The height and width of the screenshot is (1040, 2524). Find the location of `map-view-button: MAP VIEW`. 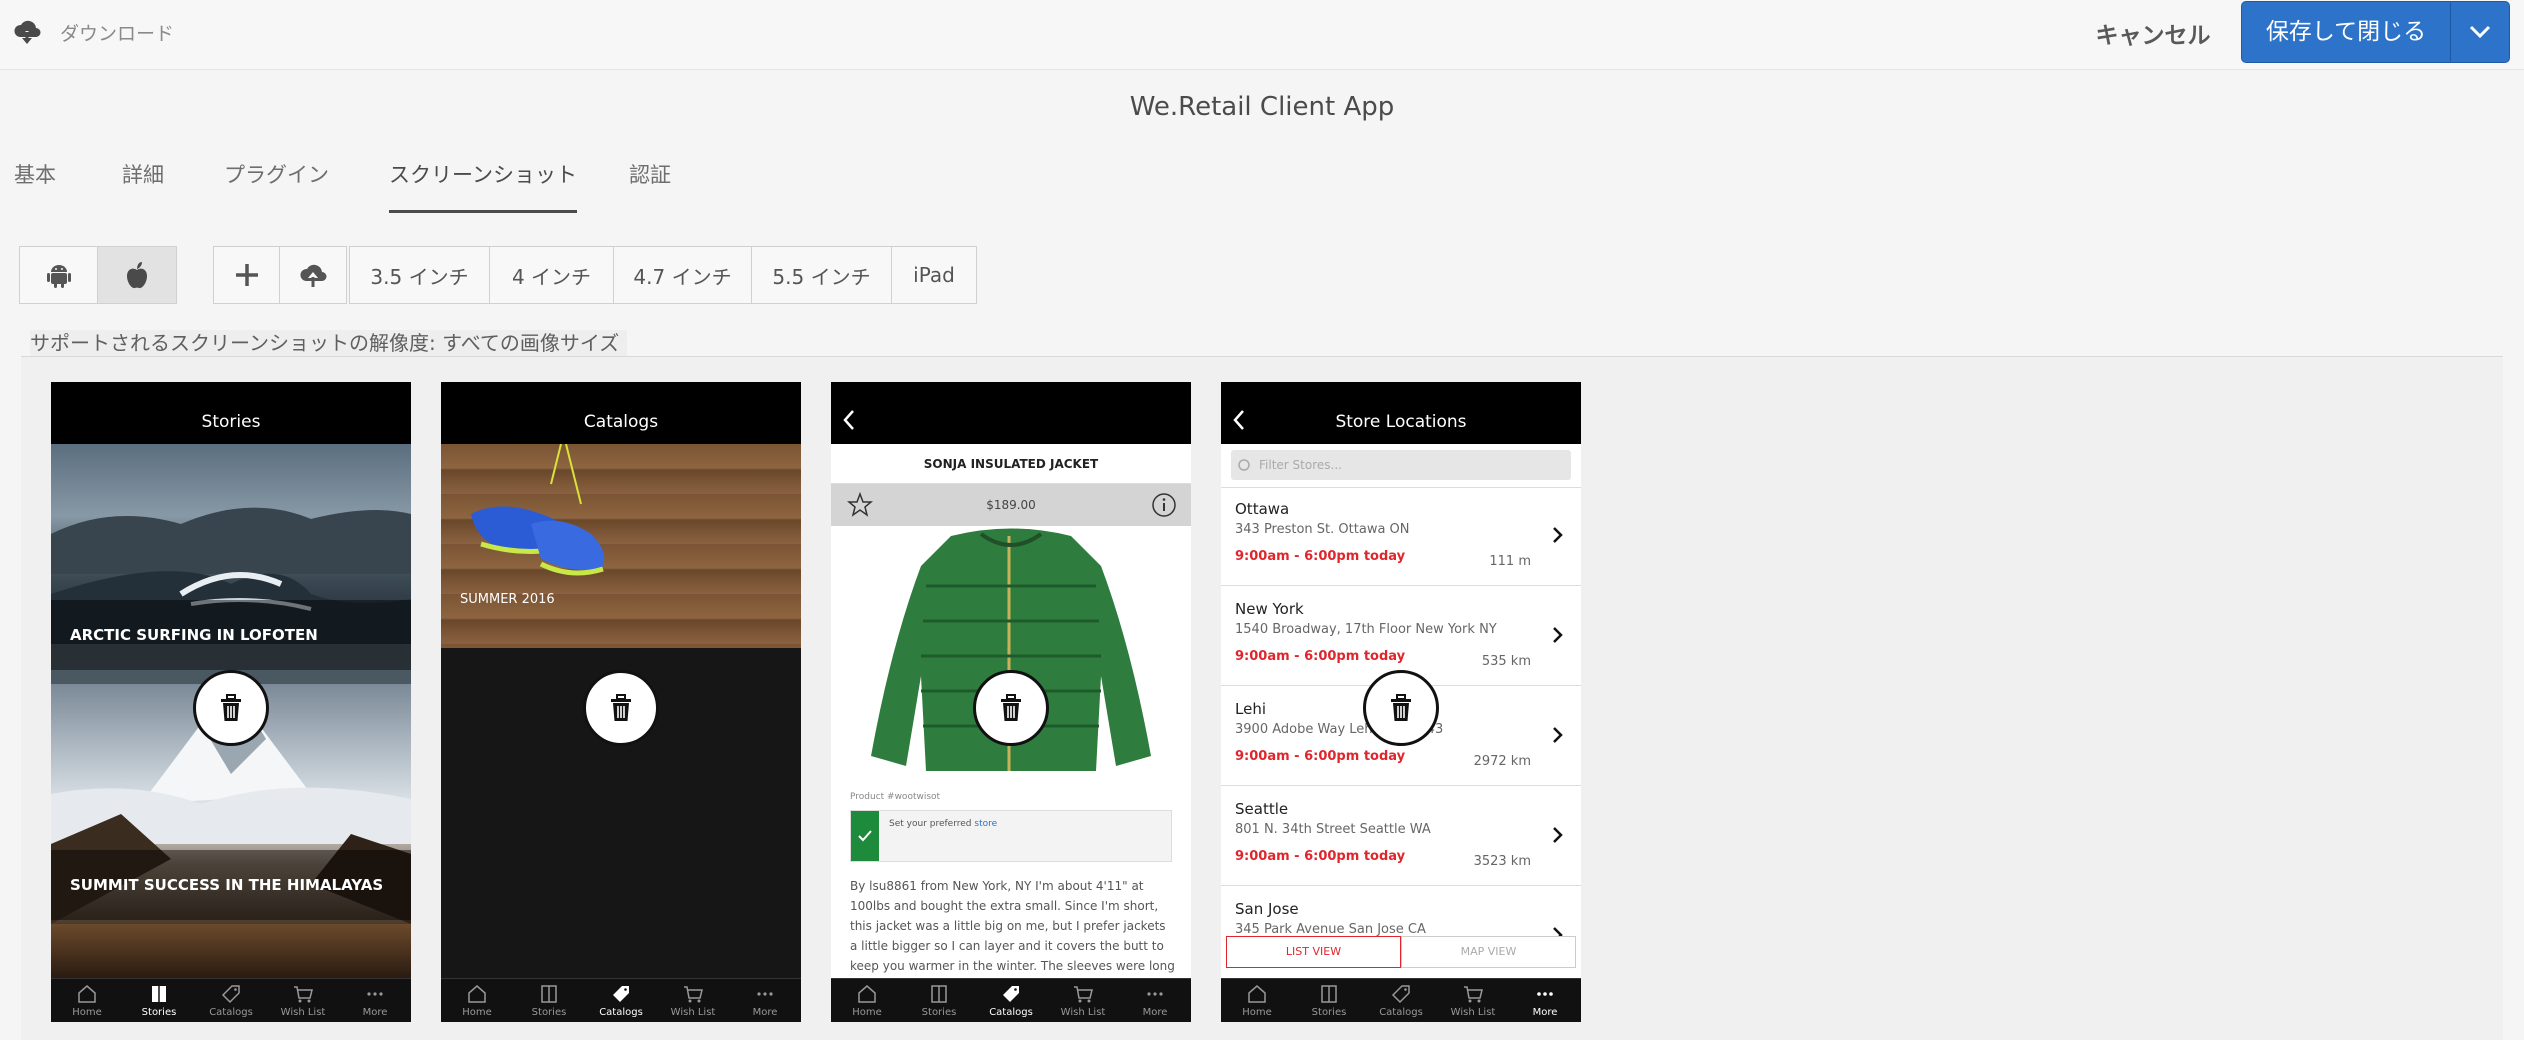

map-view-button: MAP VIEW is located at coordinates (1488, 952).